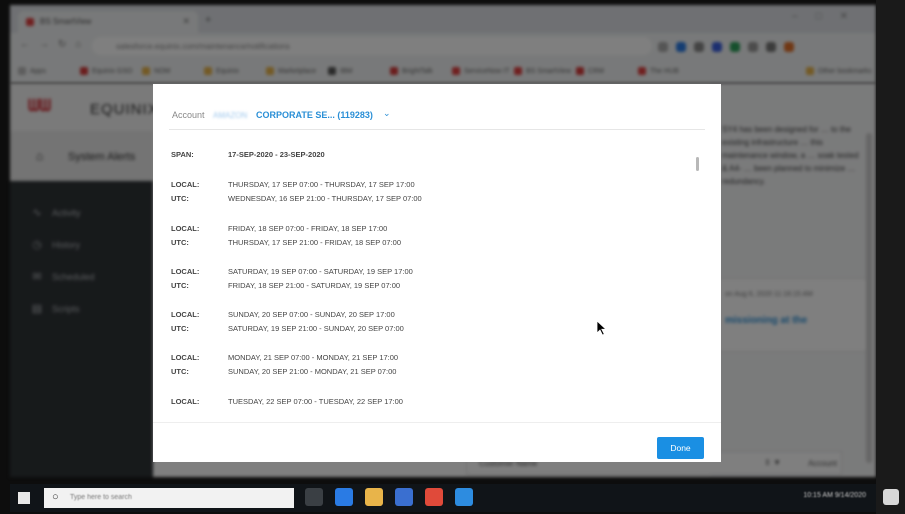 This screenshot has height=514, width=905. Describe the element at coordinates (314, 115) in the screenshot. I see `account-selector: CORPORATE SE... (119283)` at that location.